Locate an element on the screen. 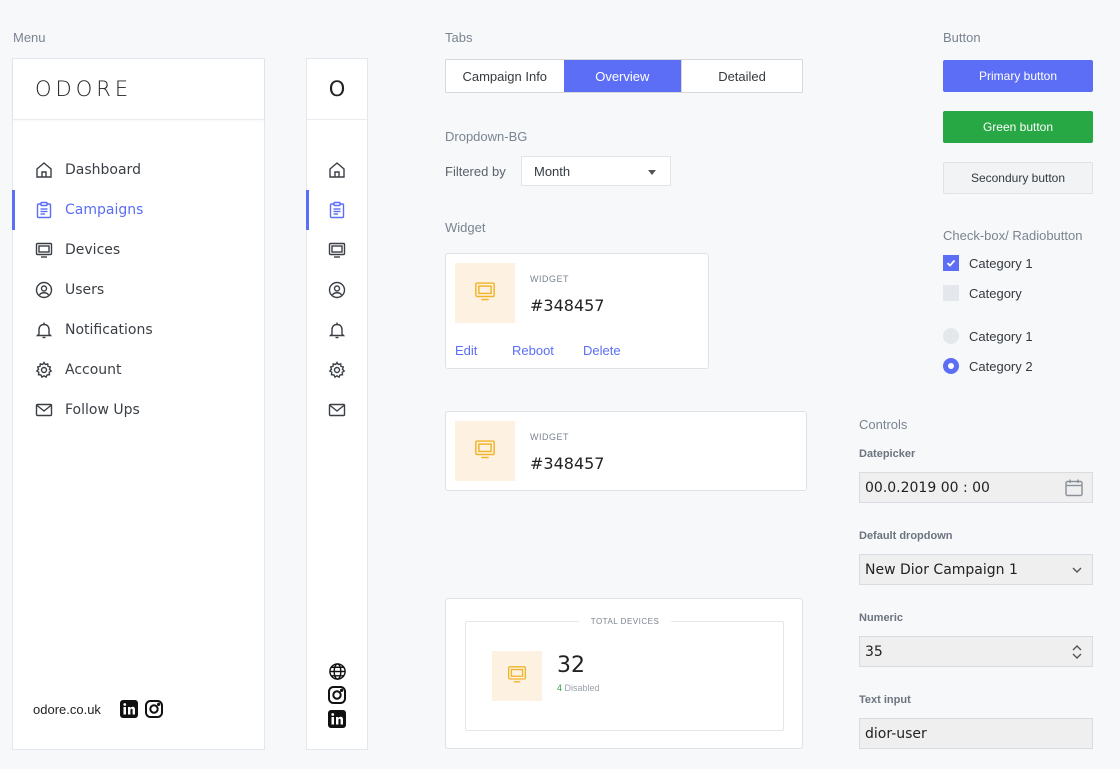  globe-icon is located at coordinates (337, 671).